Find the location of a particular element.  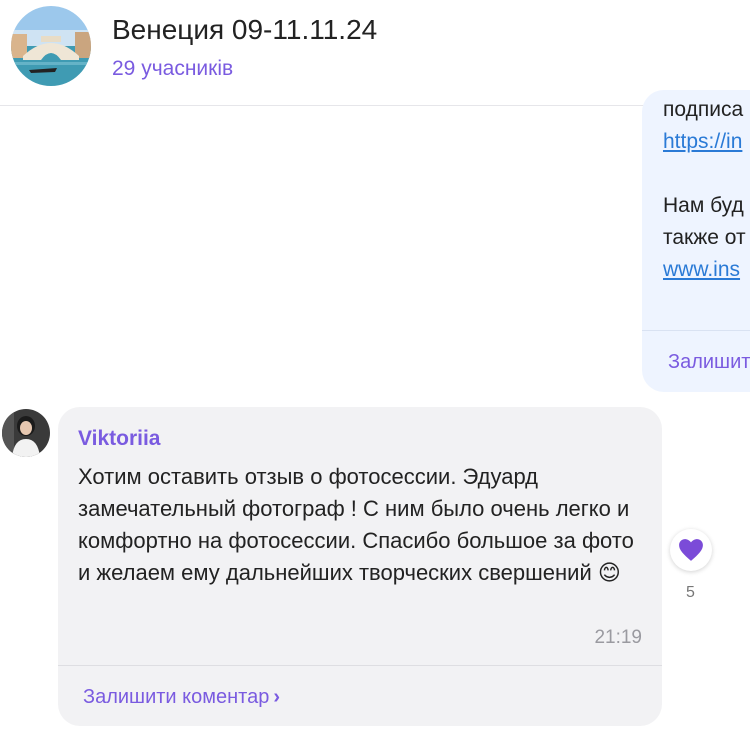

message-text-fragment: подписа is located at coordinates (703, 109).